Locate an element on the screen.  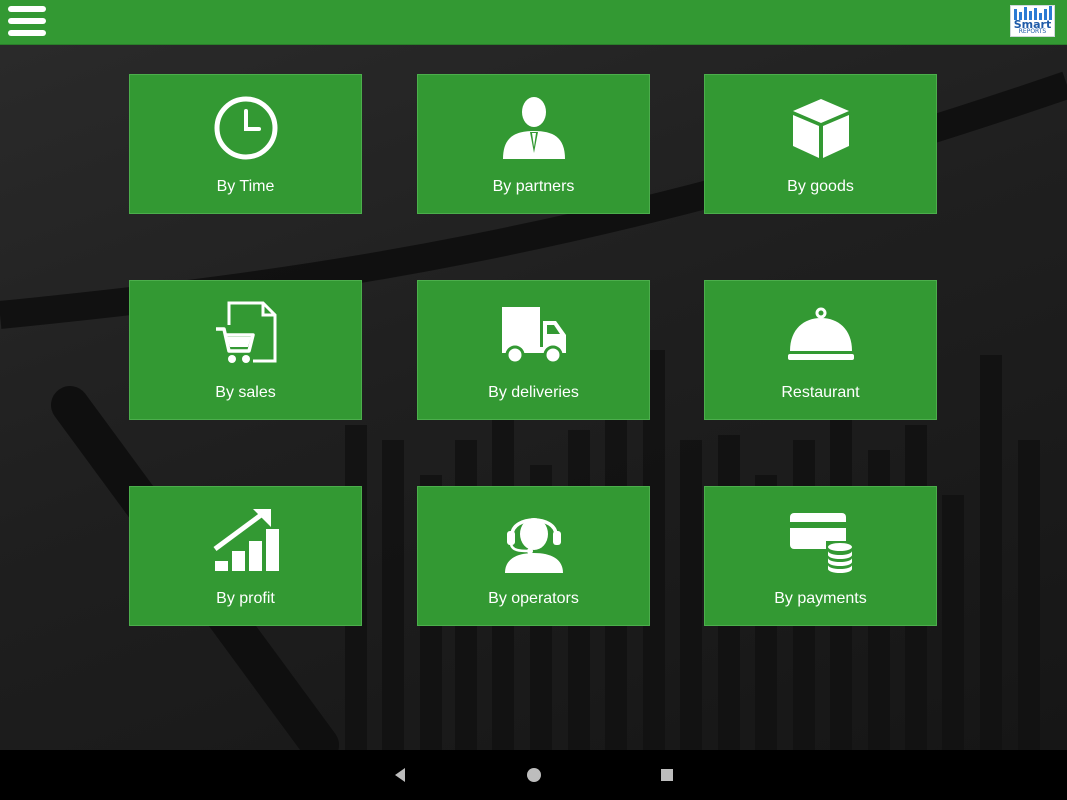
tile-by-time: By Time is located at coordinates (245, 144).